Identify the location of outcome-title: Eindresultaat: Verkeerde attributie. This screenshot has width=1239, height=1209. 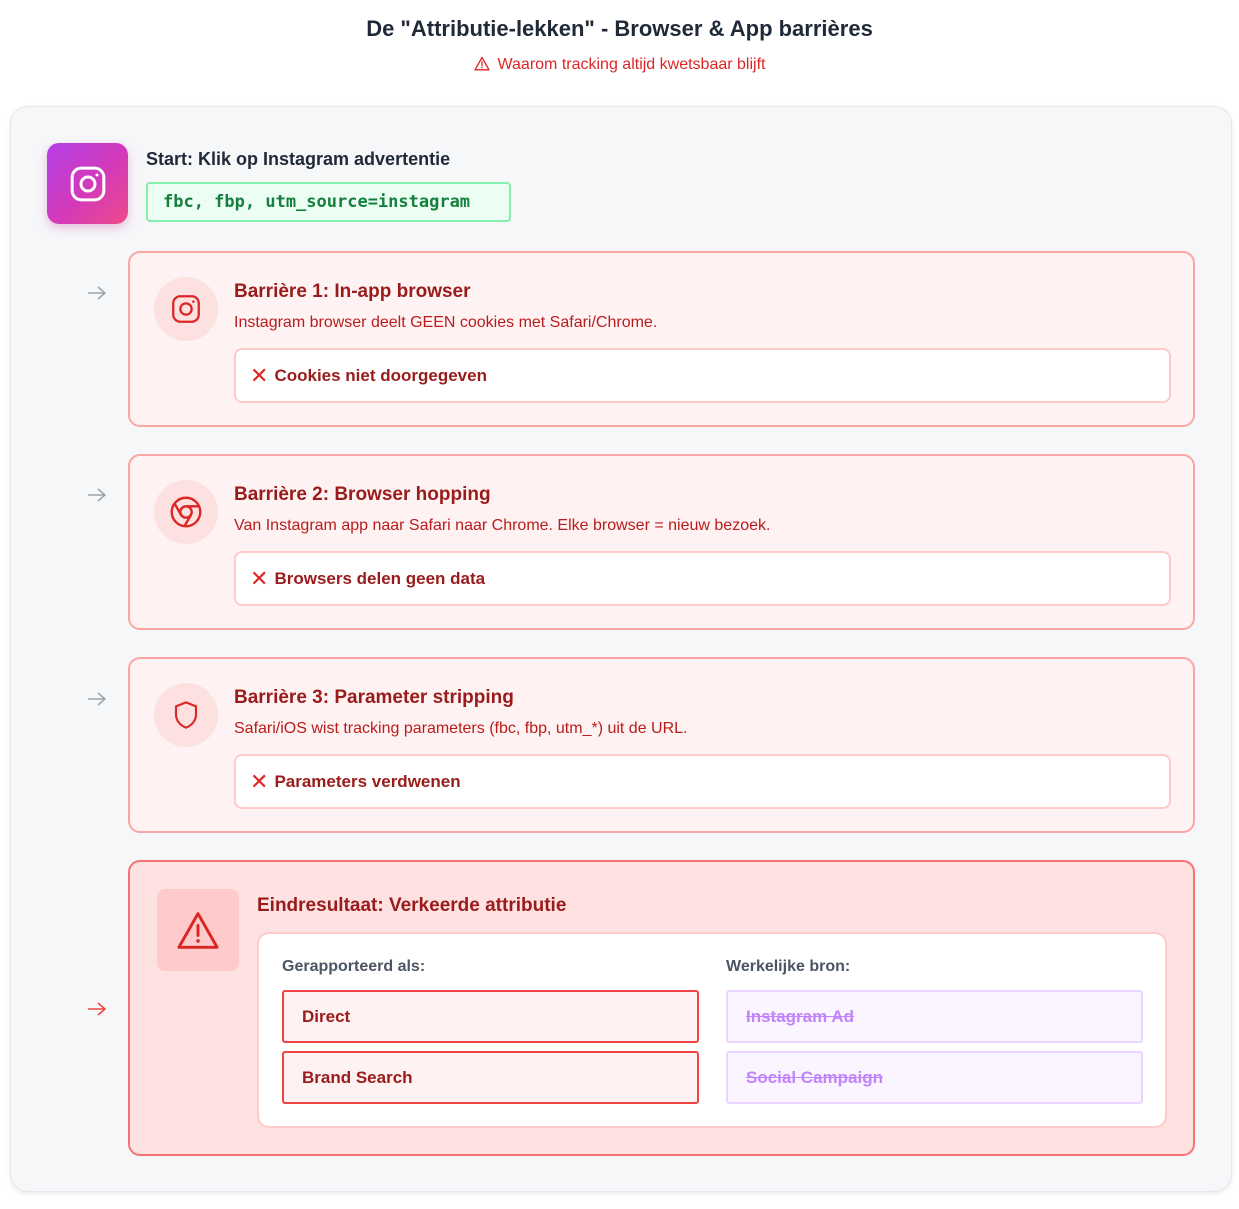
(412, 905).